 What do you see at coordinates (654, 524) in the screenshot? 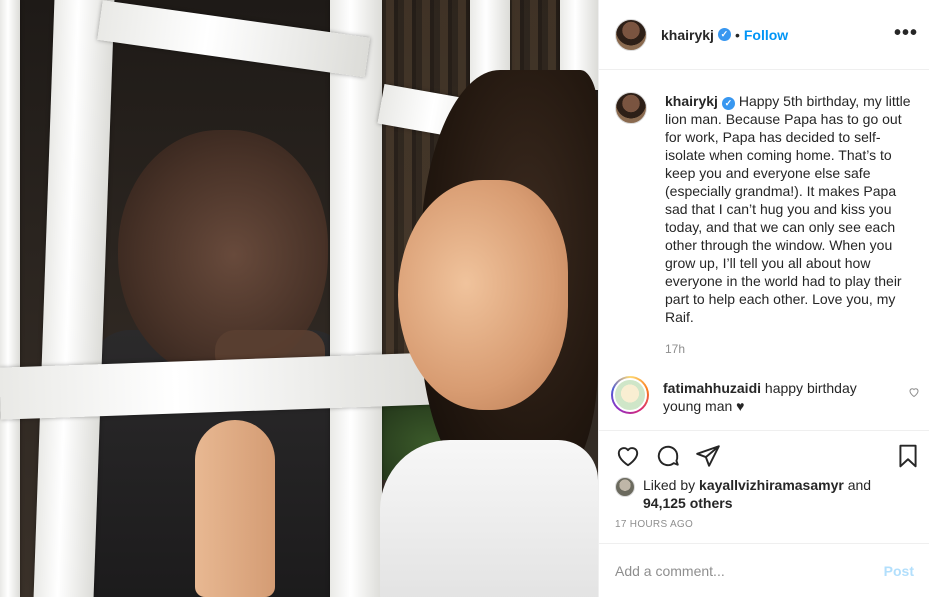
I see `post-timestamp: 17 HOURS AGO` at bounding box center [654, 524].